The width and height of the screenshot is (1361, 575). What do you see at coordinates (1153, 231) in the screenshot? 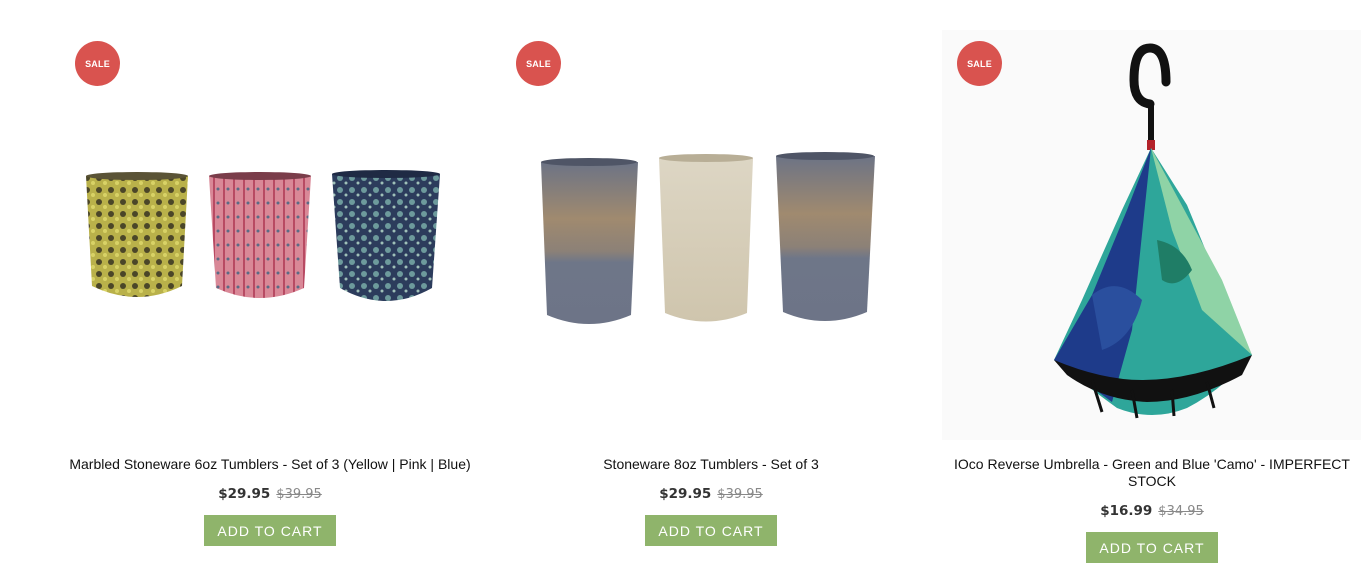
I see `umbrella-image` at bounding box center [1153, 231].